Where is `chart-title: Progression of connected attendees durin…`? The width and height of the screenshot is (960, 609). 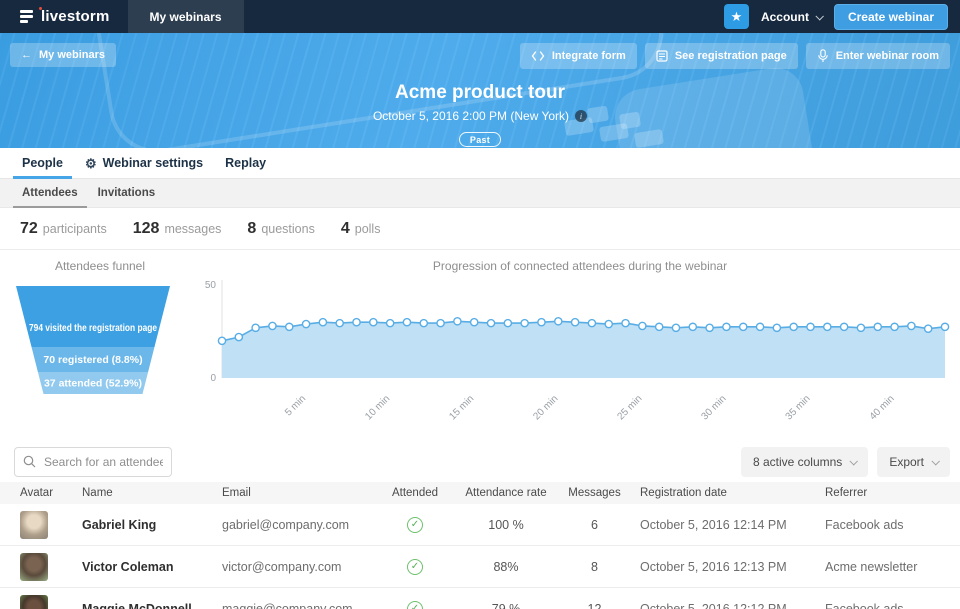
chart-title: Progression of connected attendees durin… is located at coordinates (580, 266).